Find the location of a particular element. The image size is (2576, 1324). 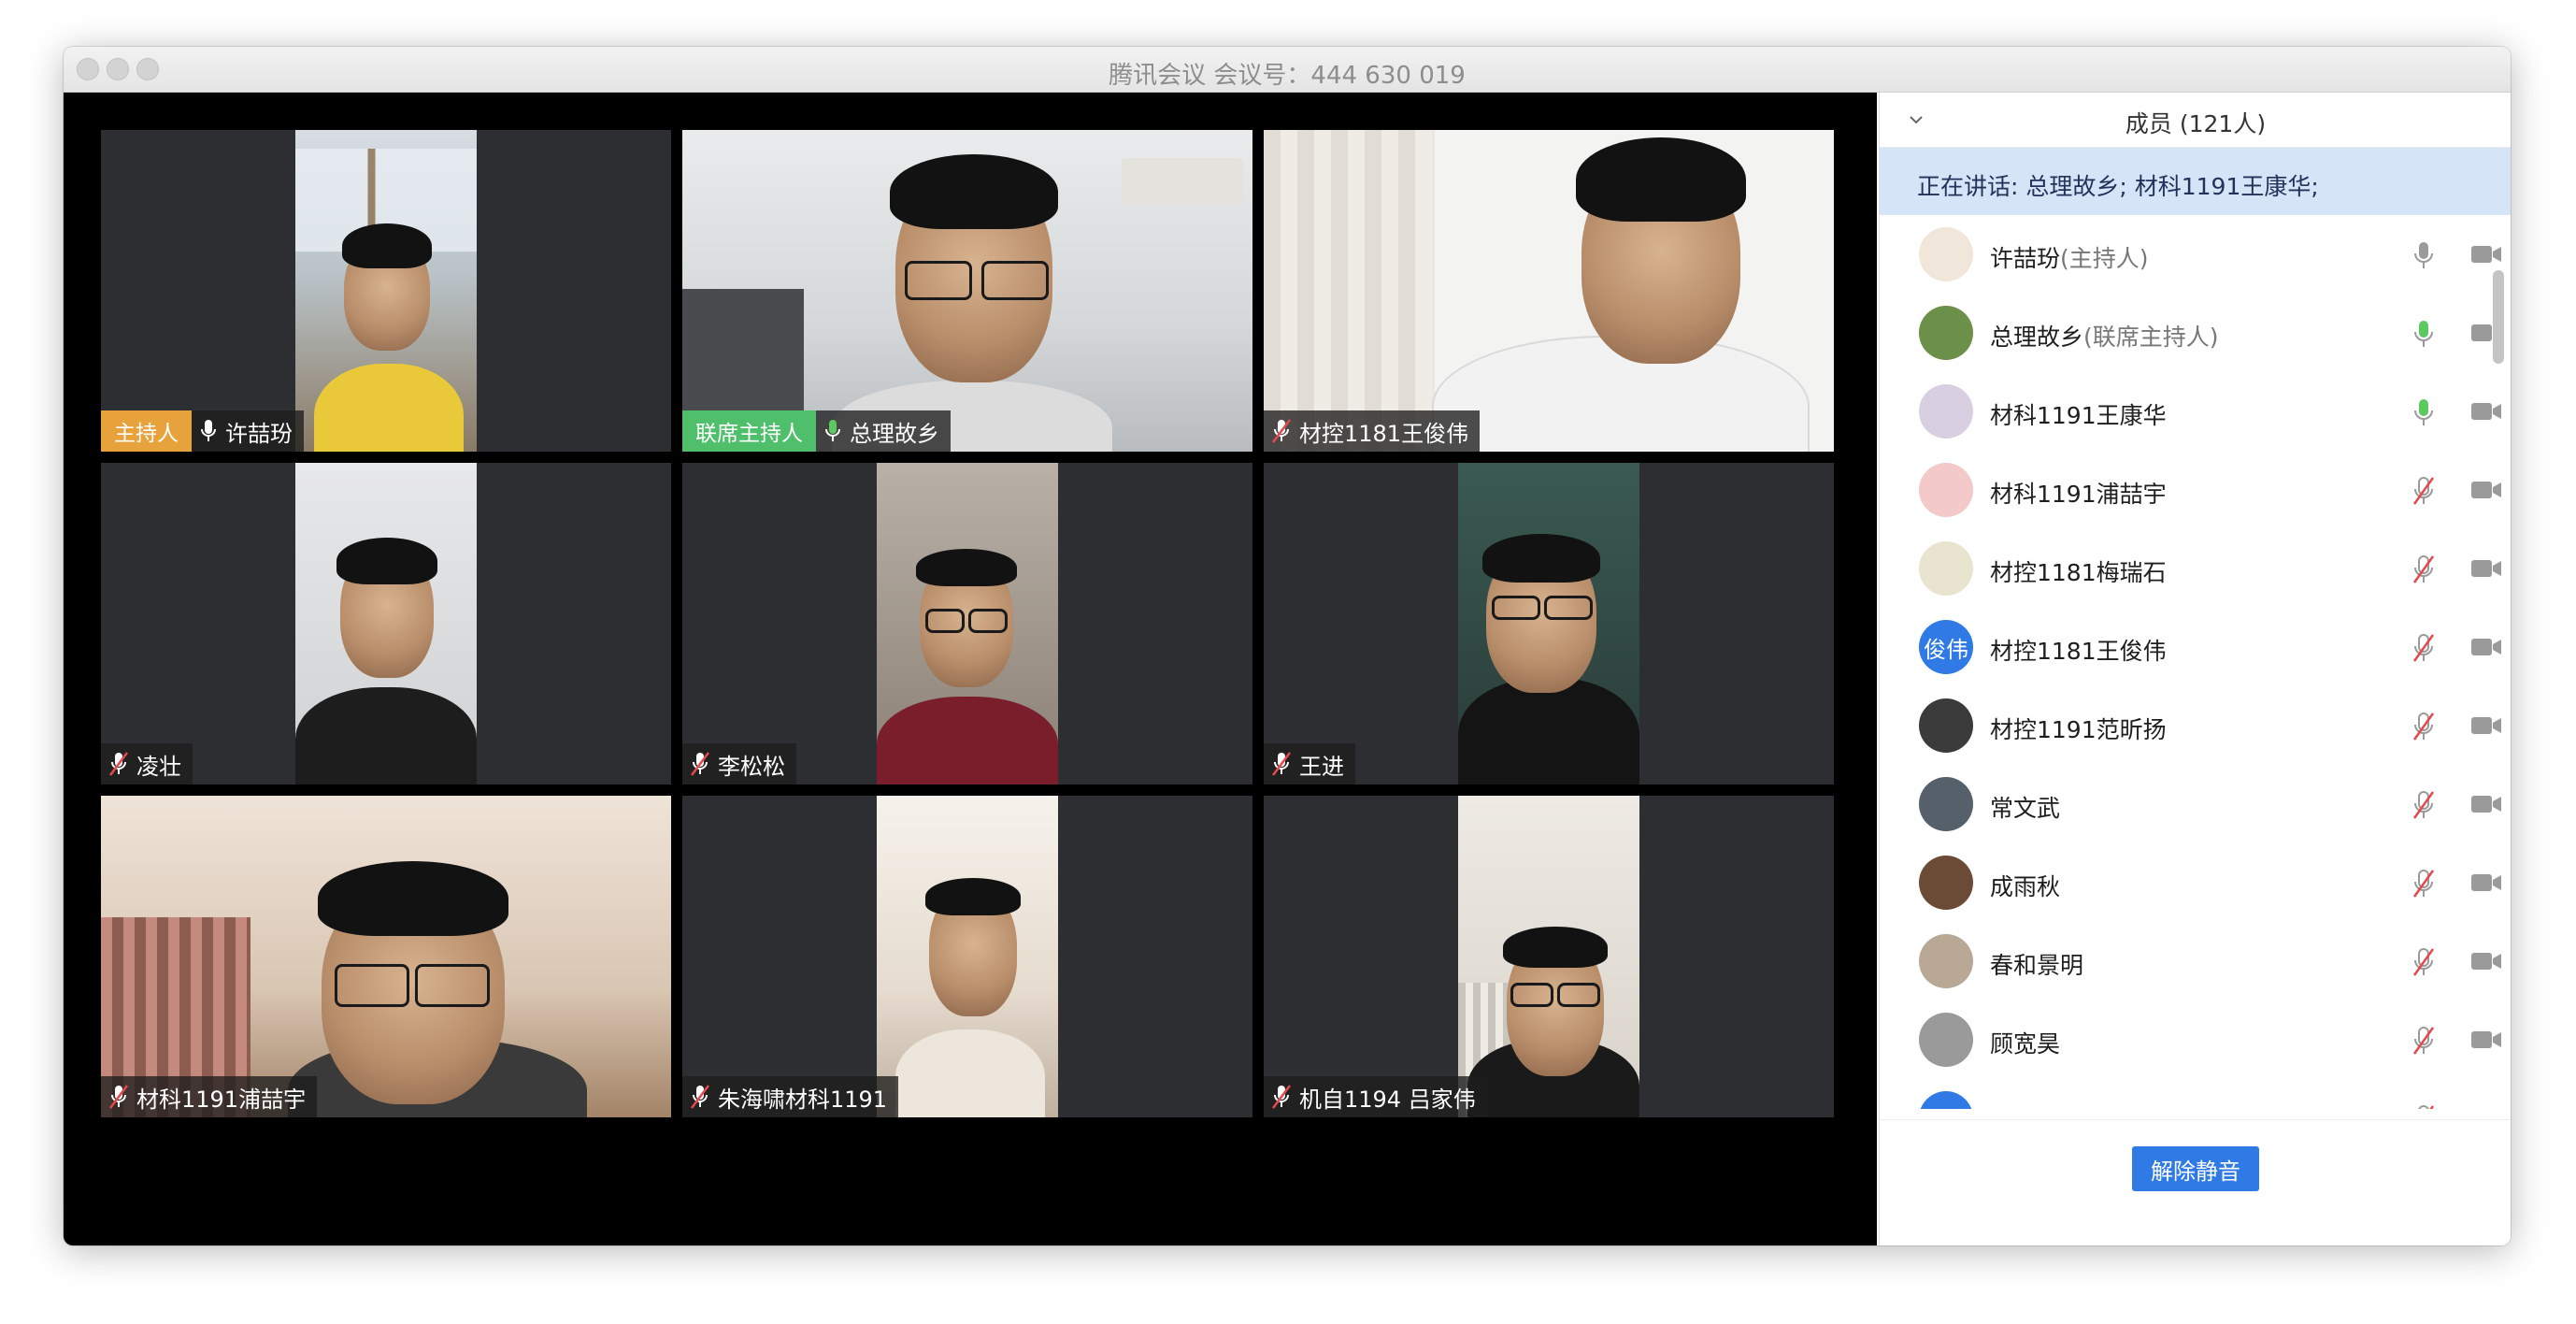

video-tile: 朱海啸材科1191 is located at coordinates (967, 956).